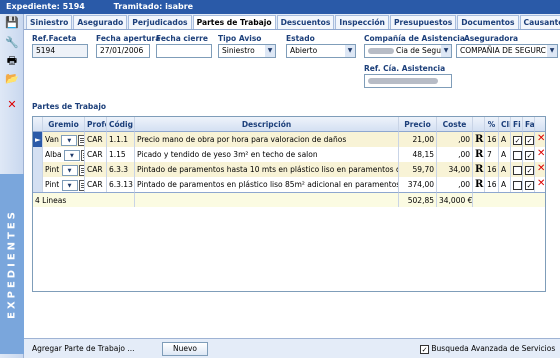 The height and width of the screenshot is (358, 560). I want to click on estado-select: Abierto ▼, so click(321, 51).